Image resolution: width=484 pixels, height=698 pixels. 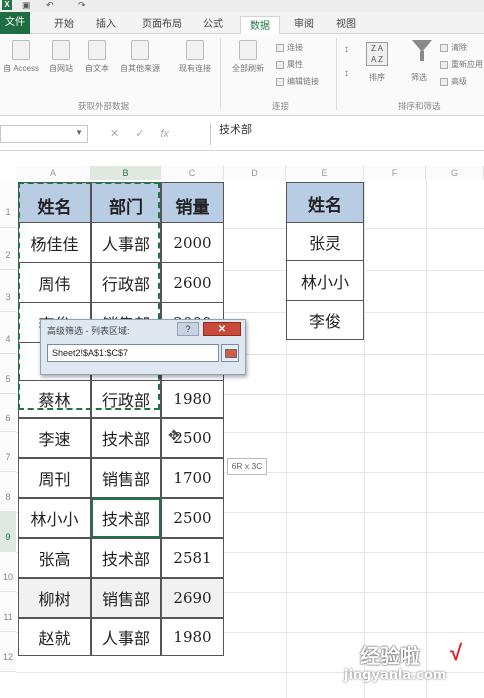 What do you see at coordinates (377, 77) in the screenshot?
I see `sort-button: 排序` at bounding box center [377, 77].